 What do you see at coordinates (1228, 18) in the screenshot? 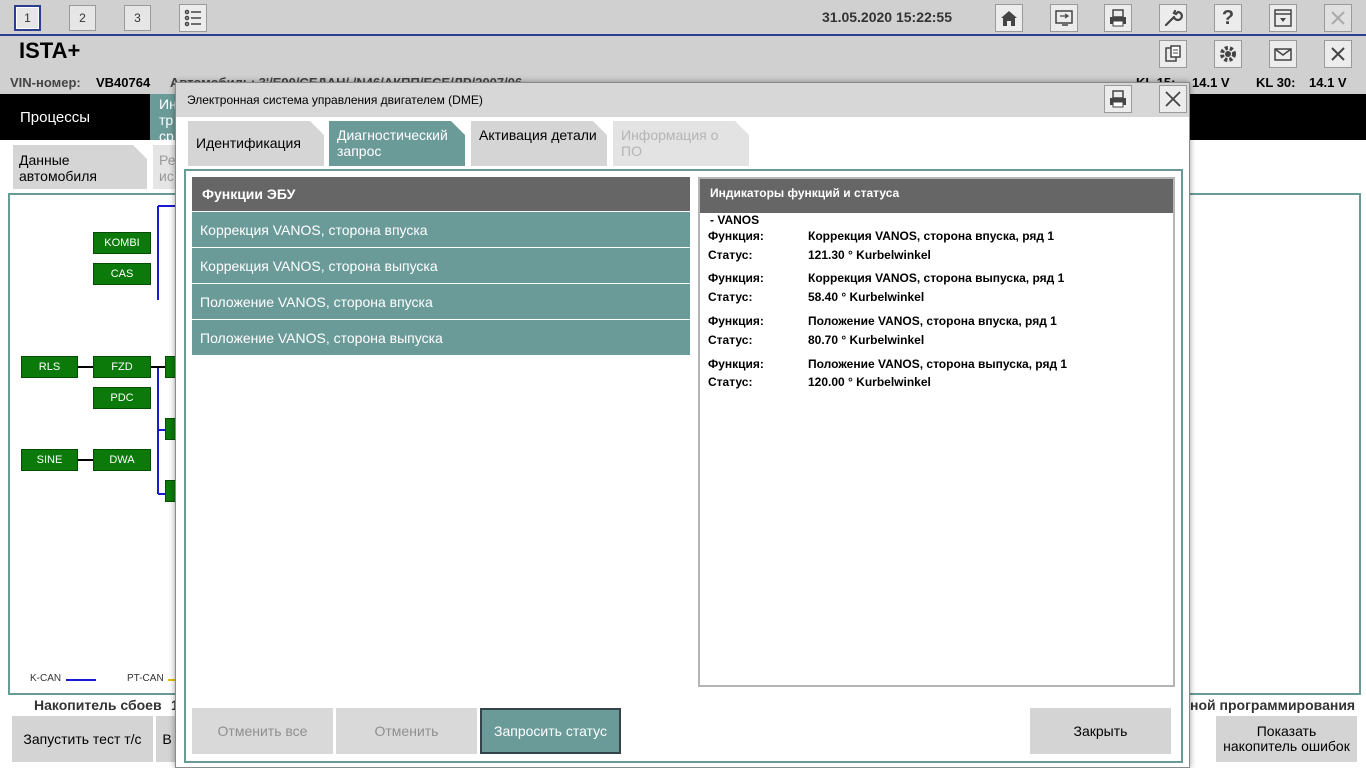
I see `help-icon: ?` at bounding box center [1228, 18].